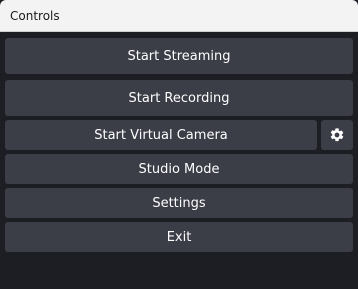 The width and height of the screenshot is (358, 289). Describe the element at coordinates (161, 135) in the screenshot. I see `start-virtual-camera-button: Start Virtual Camera` at that location.